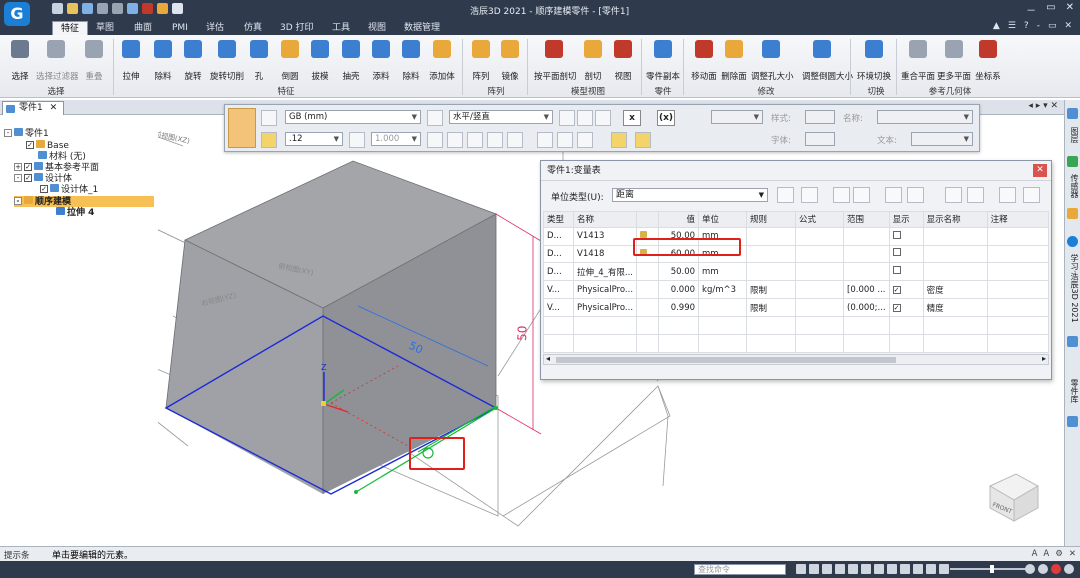 The height and width of the screenshot is (578, 1080). I want to click on tab-detail: 详估, so click(215, 28).